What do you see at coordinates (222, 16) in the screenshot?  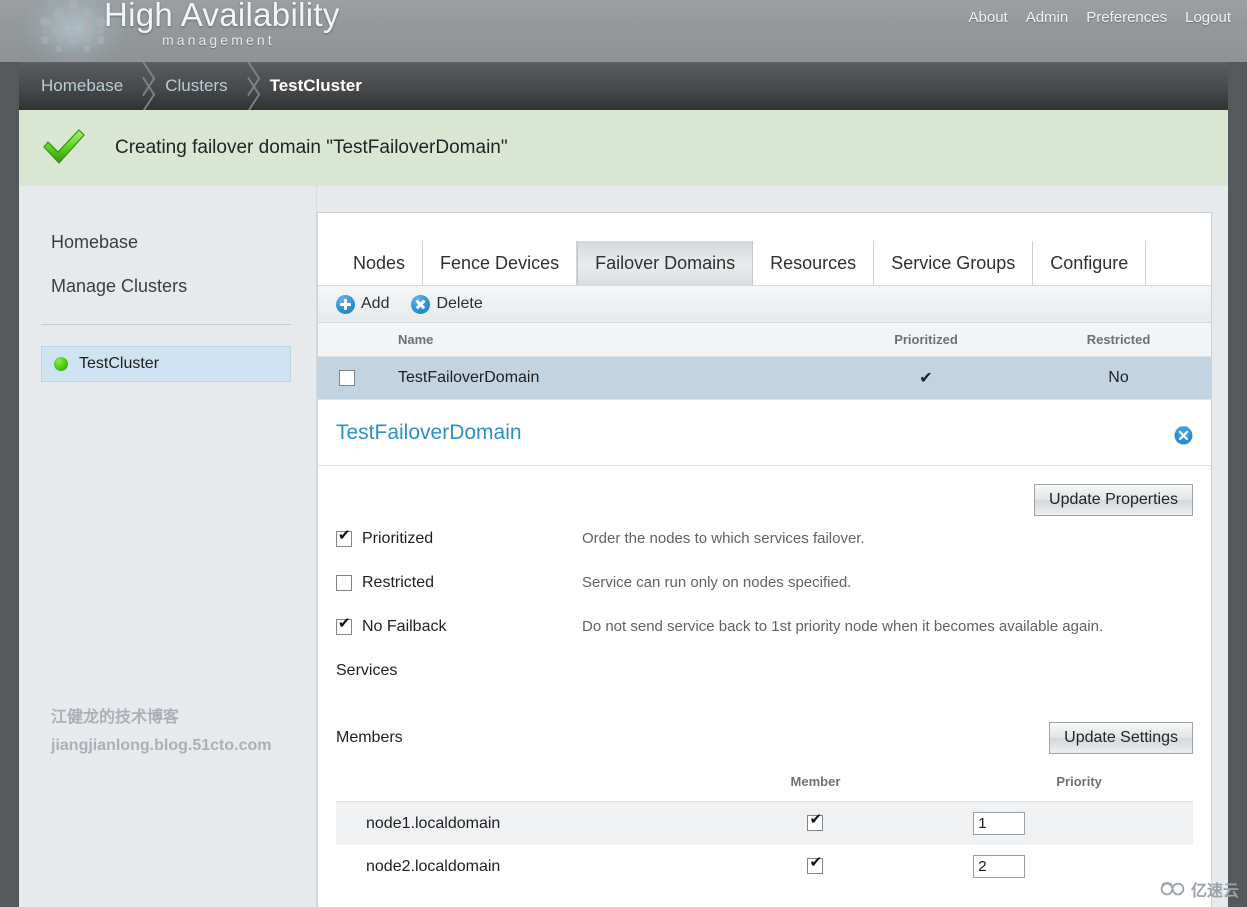 I see `logo-title: High Availability` at bounding box center [222, 16].